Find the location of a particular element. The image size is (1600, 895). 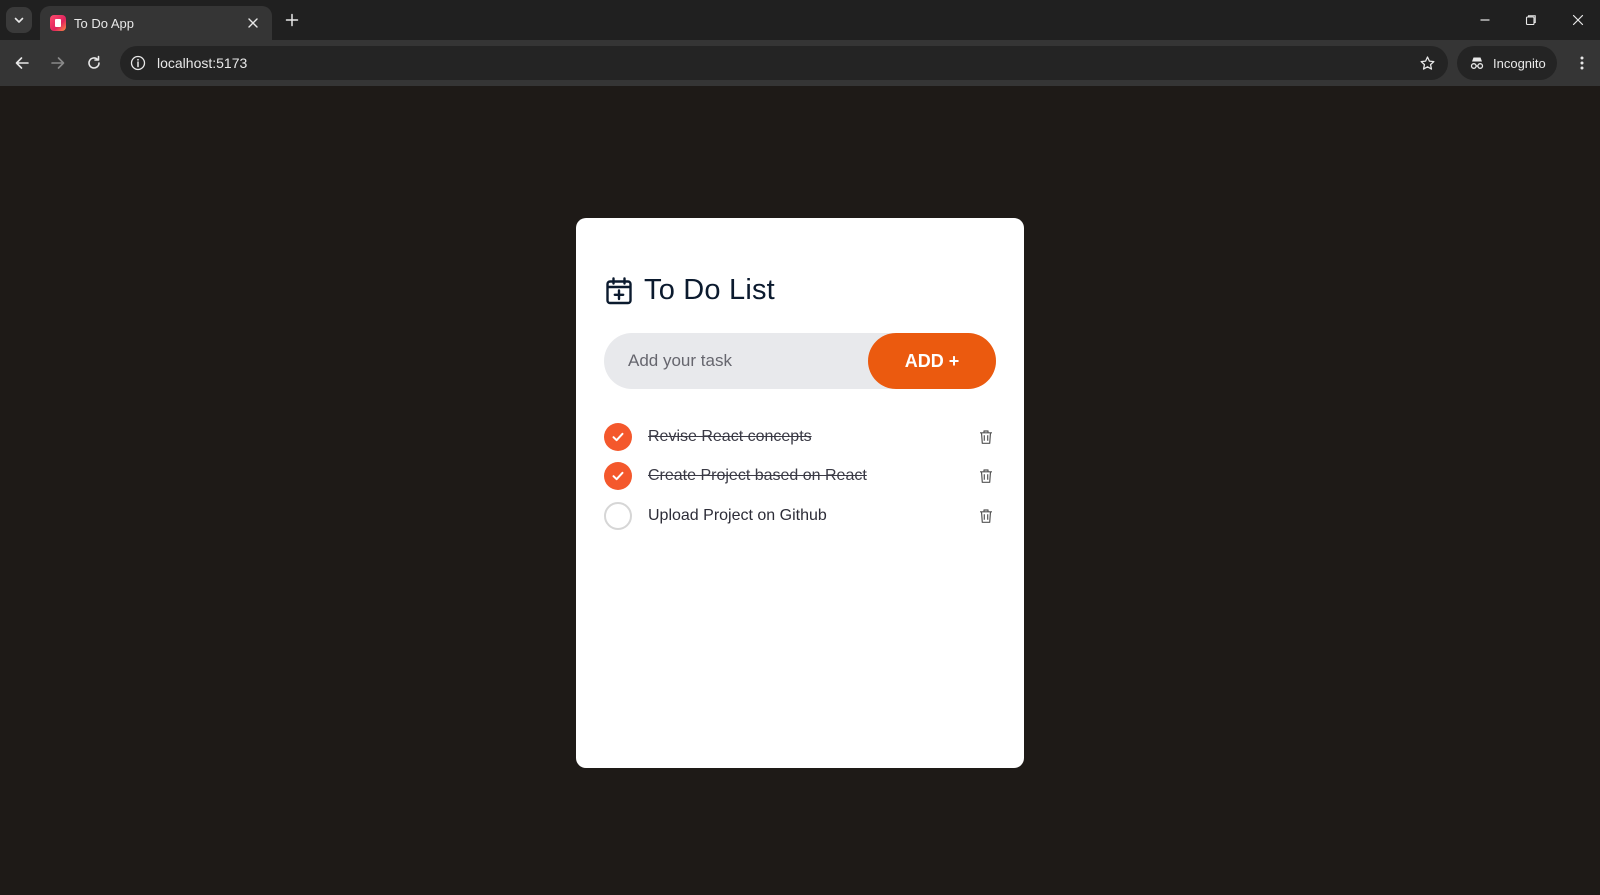

task-text: Revise React concepts is located at coordinates (730, 436).